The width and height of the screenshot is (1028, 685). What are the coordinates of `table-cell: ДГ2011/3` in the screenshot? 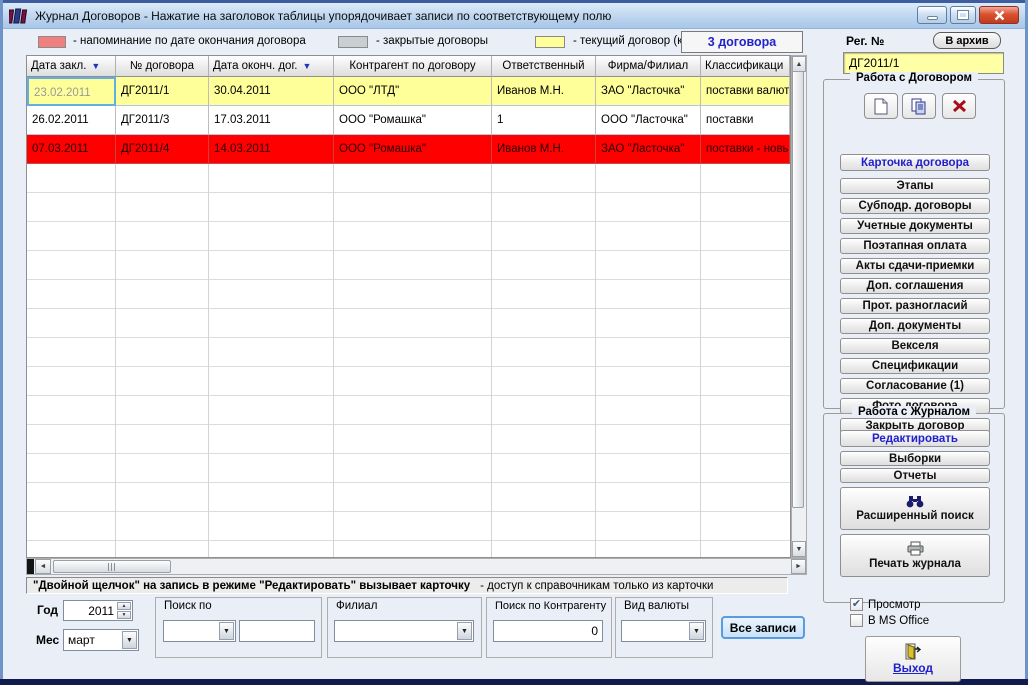 It's located at (162, 120).